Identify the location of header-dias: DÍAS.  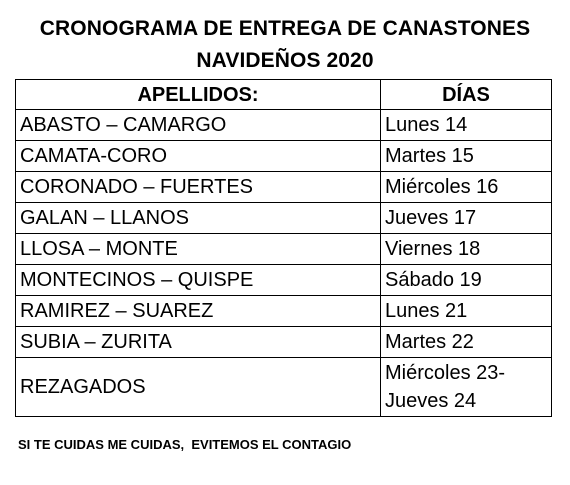
(466, 94).